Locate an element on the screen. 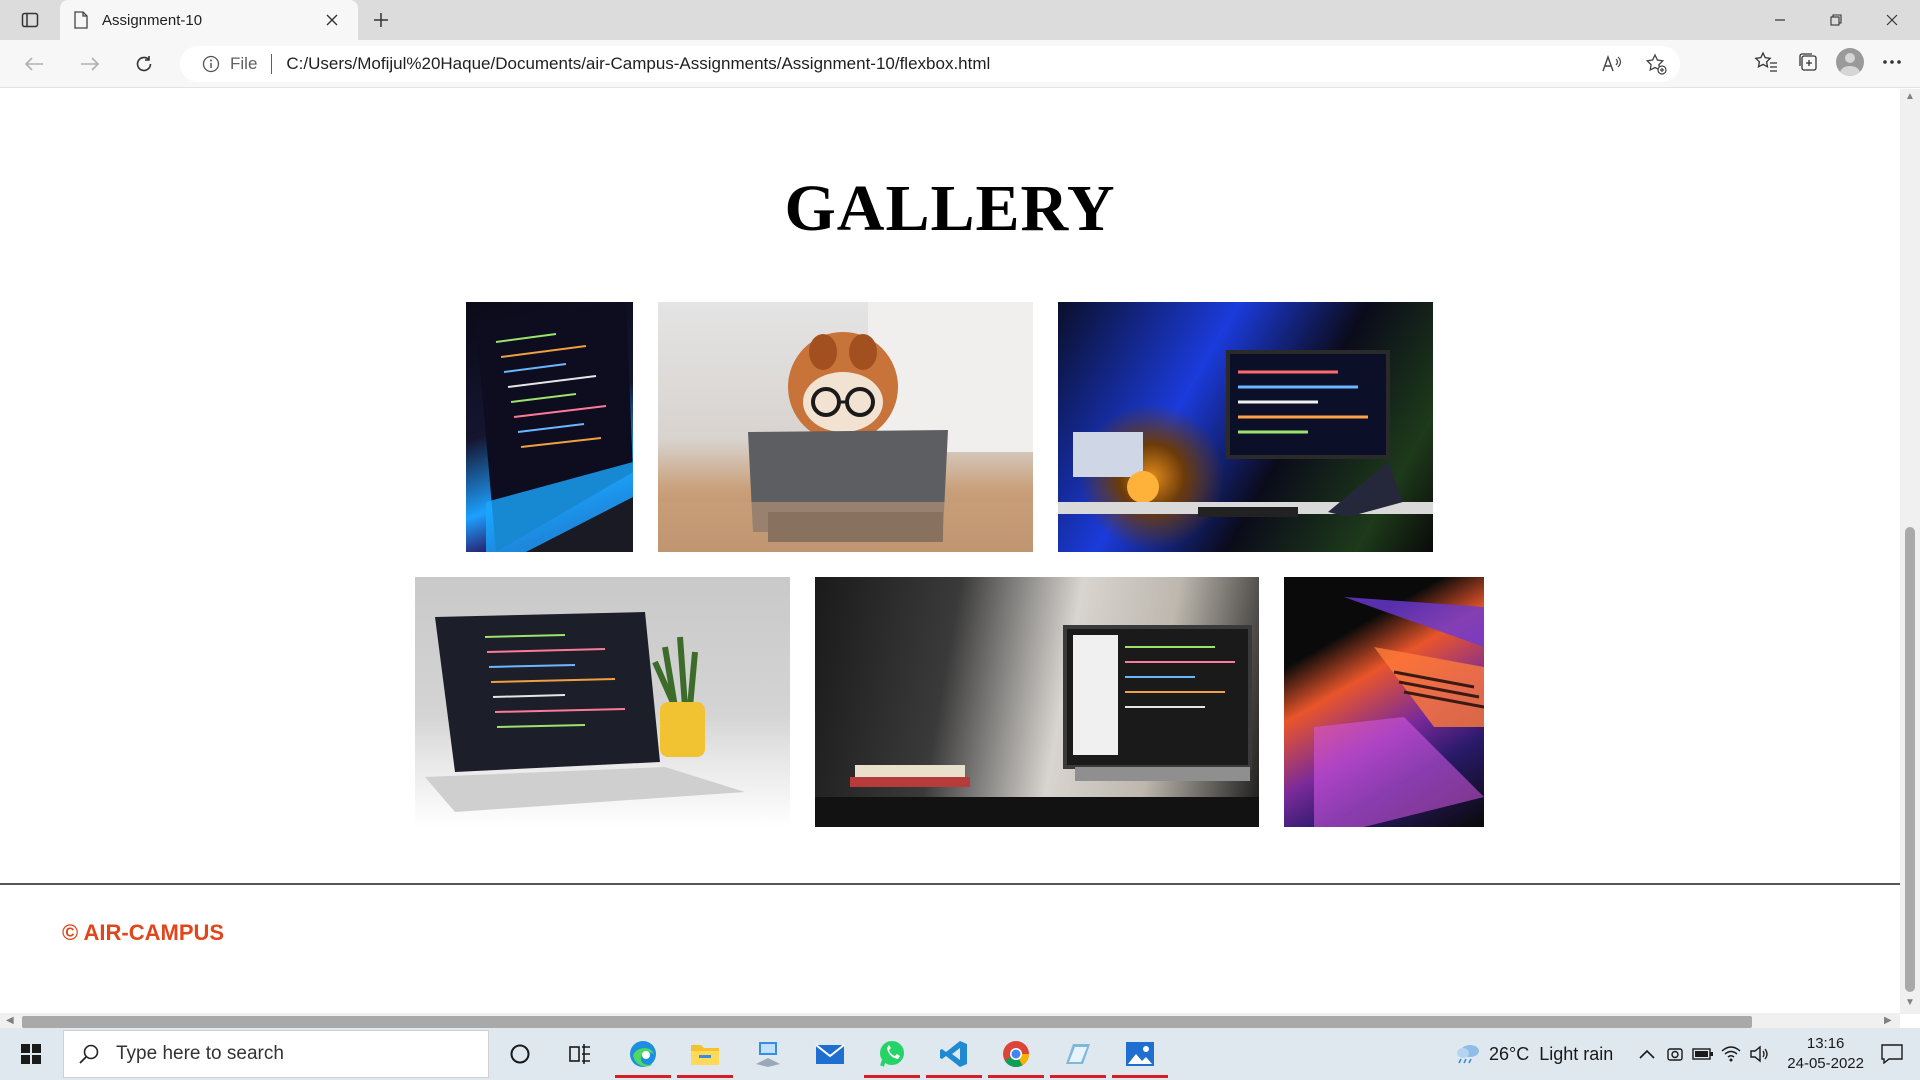 This screenshot has width=1920, height=1080. vscode-app-button is located at coordinates (954, 1054).